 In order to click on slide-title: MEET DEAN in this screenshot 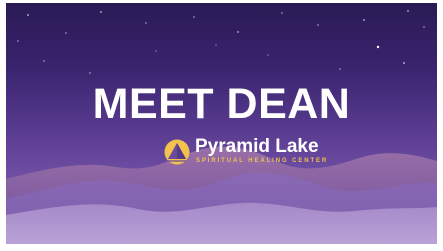, I will do `click(221, 104)`.